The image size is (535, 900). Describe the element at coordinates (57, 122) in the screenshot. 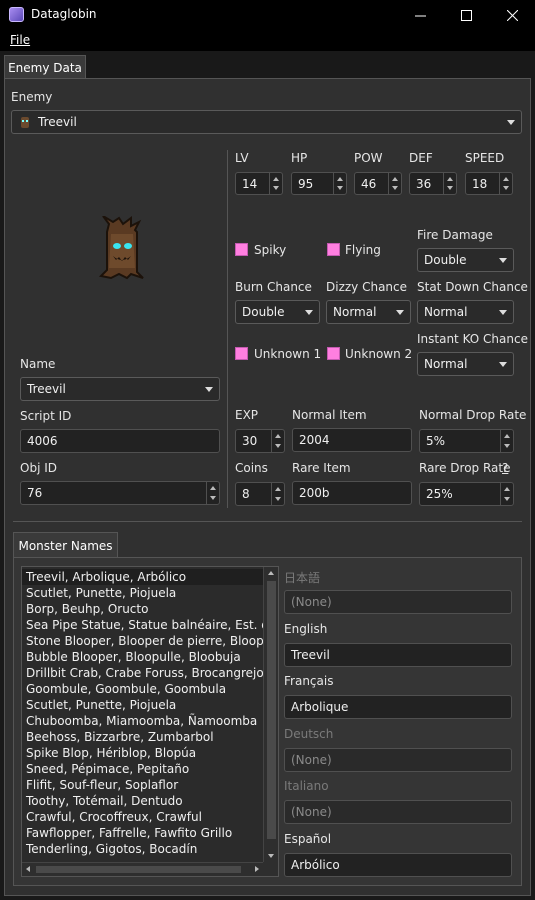

I see `enemy-select-value: Treevil` at that location.